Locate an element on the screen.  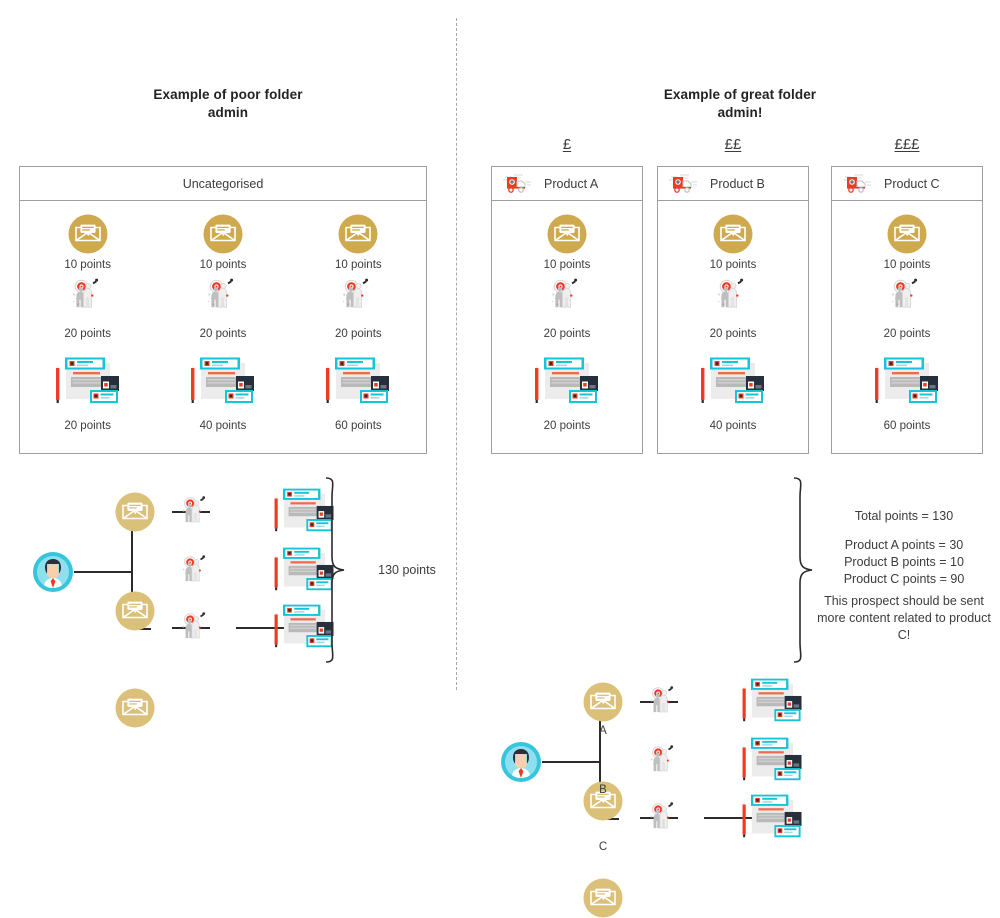
product-a-folder-body: 10 points 20 points 20 points is located at coordinates (567, 327).